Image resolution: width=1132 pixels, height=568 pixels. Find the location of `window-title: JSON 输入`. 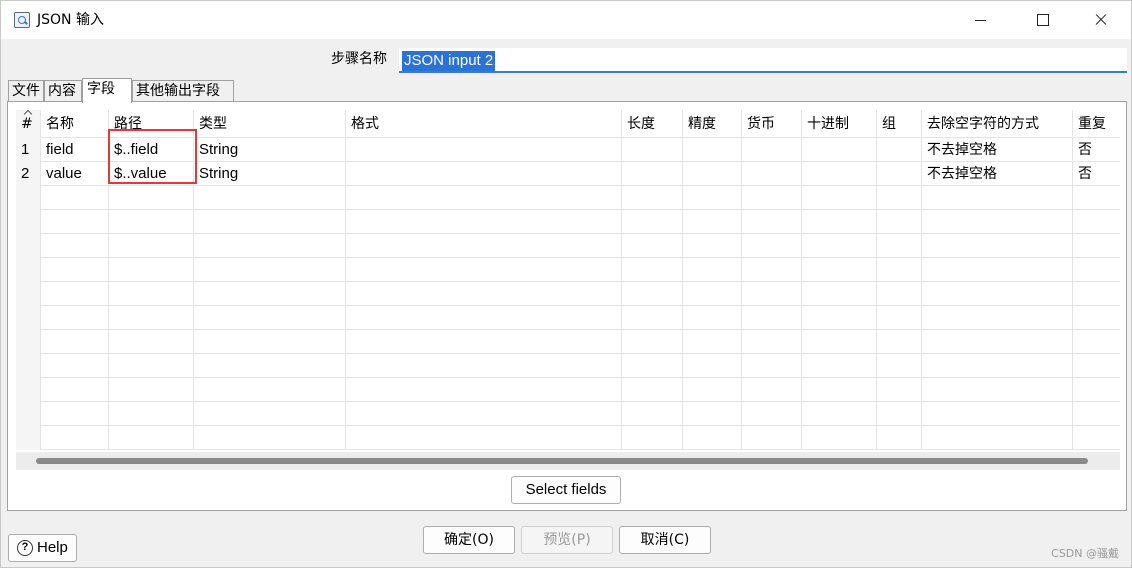

window-title: JSON 输入 is located at coordinates (70, 20).